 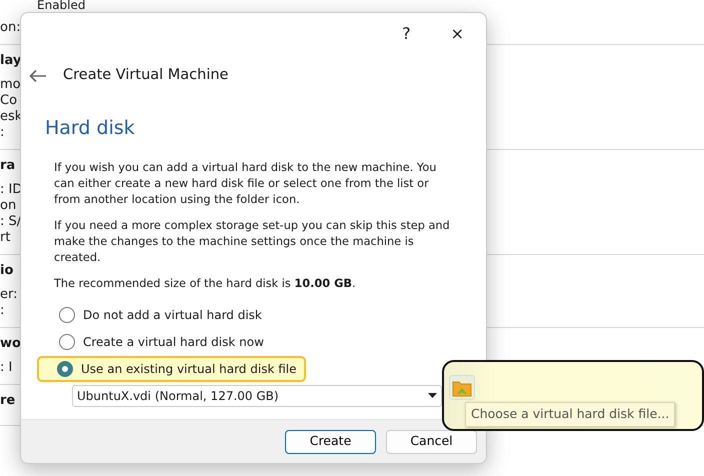 I want to click on background-text: rt, so click(x=5, y=237).